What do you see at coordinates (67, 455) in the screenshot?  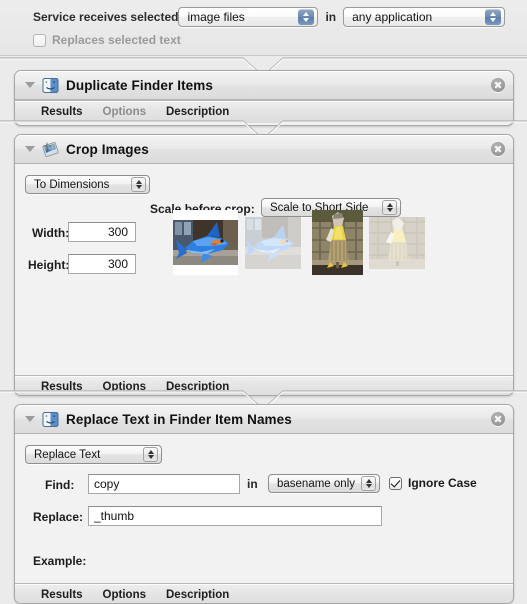 I see `replace-mode-popup-value: Replace Text` at bounding box center [67, 455].